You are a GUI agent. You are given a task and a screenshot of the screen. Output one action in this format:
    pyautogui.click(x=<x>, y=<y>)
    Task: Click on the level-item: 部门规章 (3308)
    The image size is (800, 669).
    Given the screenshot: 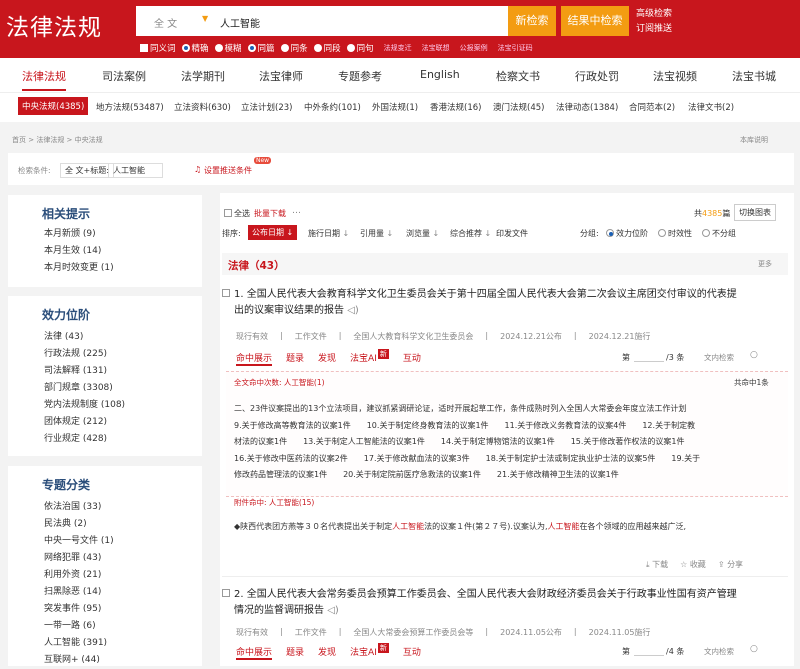 What is the action you would take?
    pyautogui.click(x=105, y=388)
    